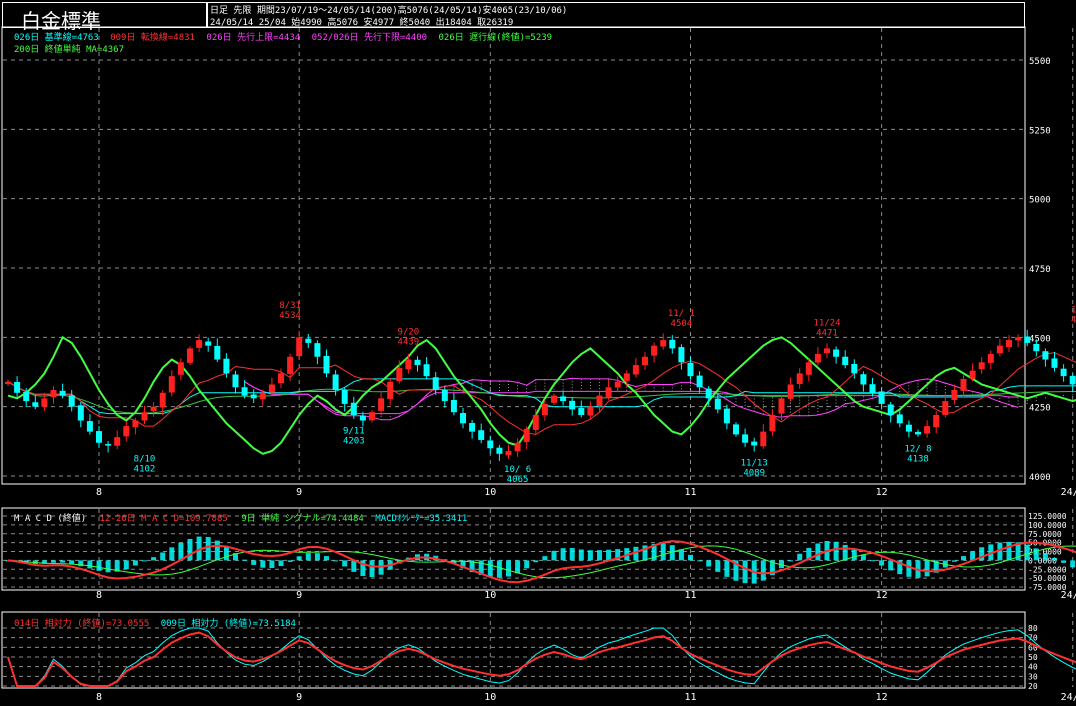  I want to click on y-tick-label: 100.0000, so click(1047, 525).